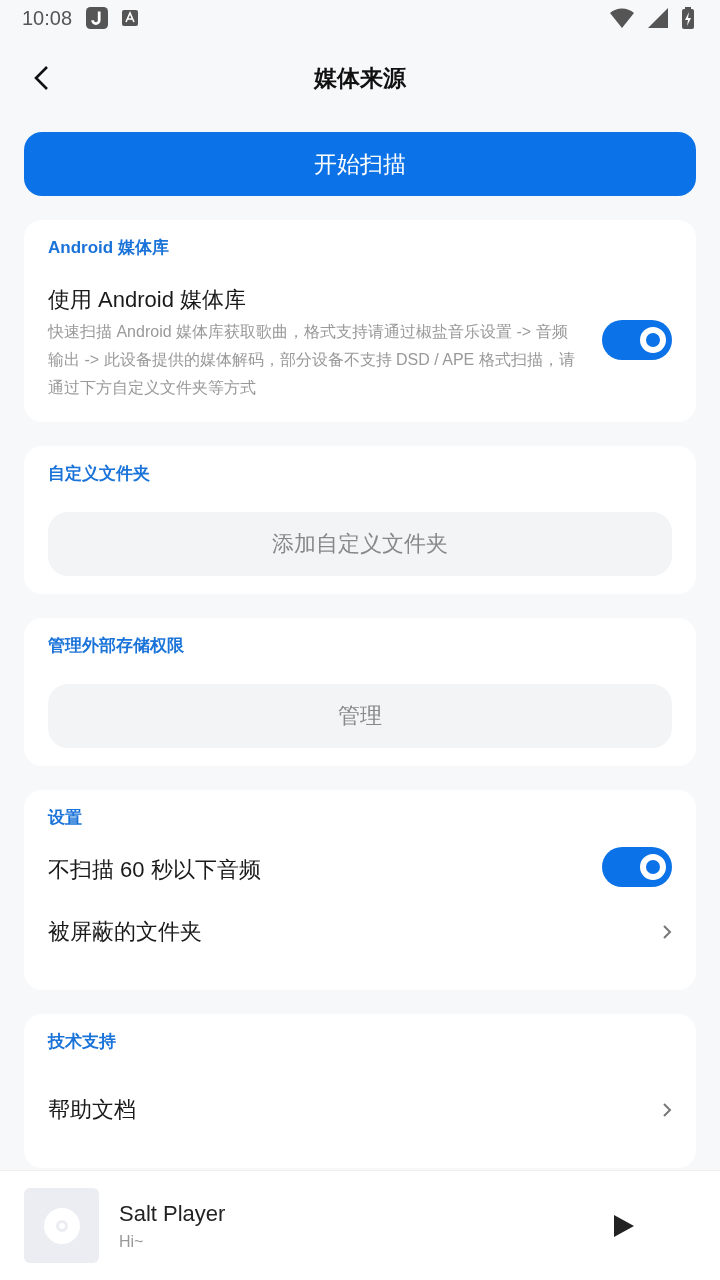 Image resolution: width=720 pixels, height=1280 pixels. Describe the element at coordinates (360, 78) in the screenshot. I see `page-title: 媒体来源` at that location.